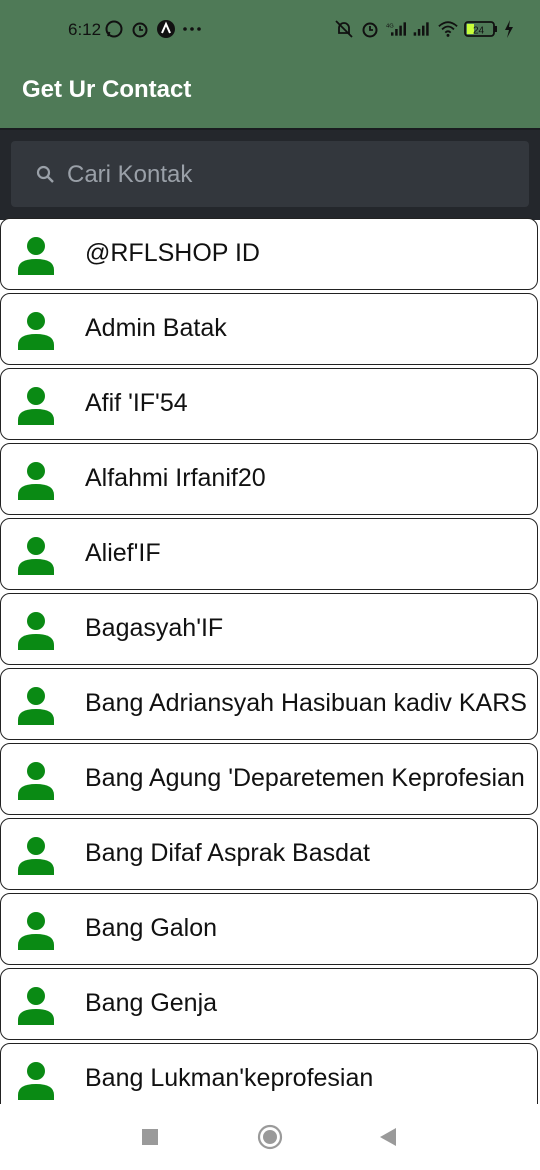 Image resolution: width=540 pixels, height=1170 pixels. I want to click on contact-item: Afif 'IF'54, so click(269, 404).